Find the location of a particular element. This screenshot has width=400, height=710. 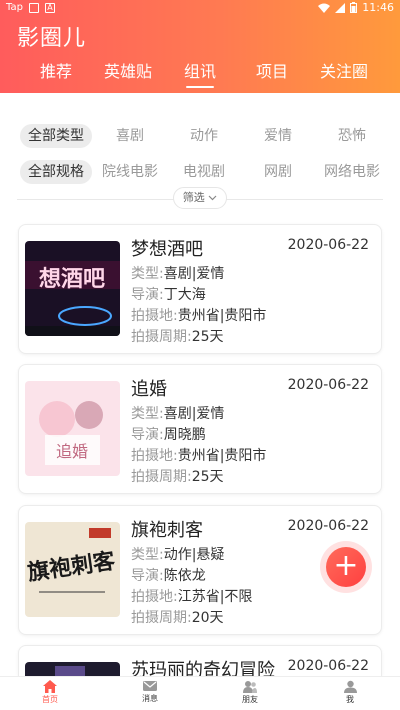

notification-icon is located at coordinates (33, 7).